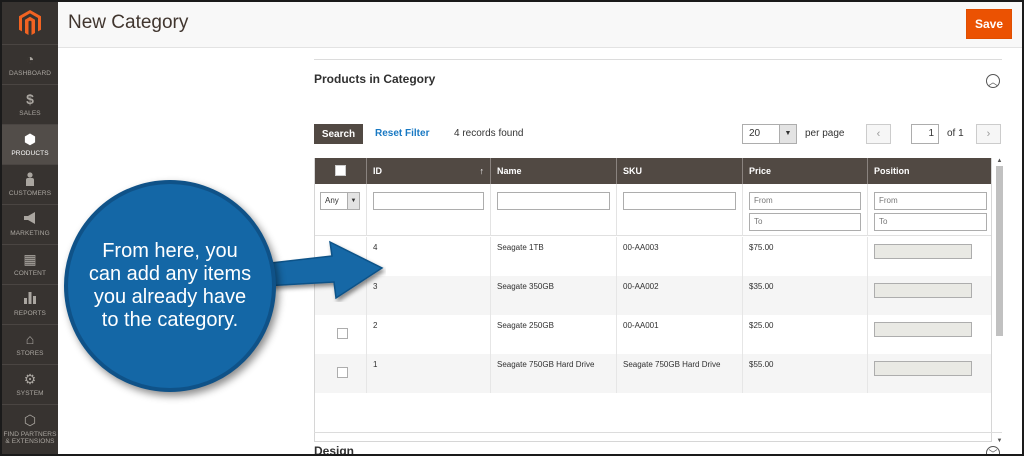  Describe the element at coordinates (993, 81) in the screenshot. I see `collapse-icon: ︿` at that location.